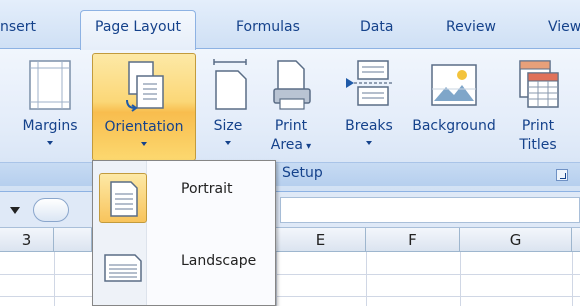 Image resolution: width=580 pixels, height=306 pixels. I want to click on background-button: Background, so click(454, 107).